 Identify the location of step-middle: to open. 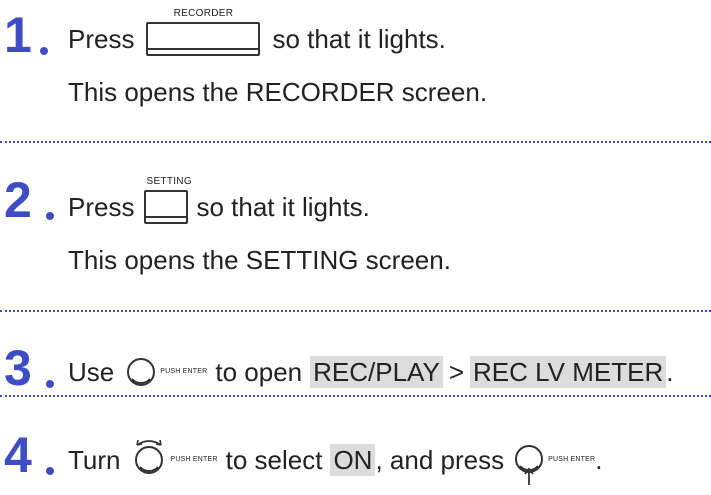
(259, 372).